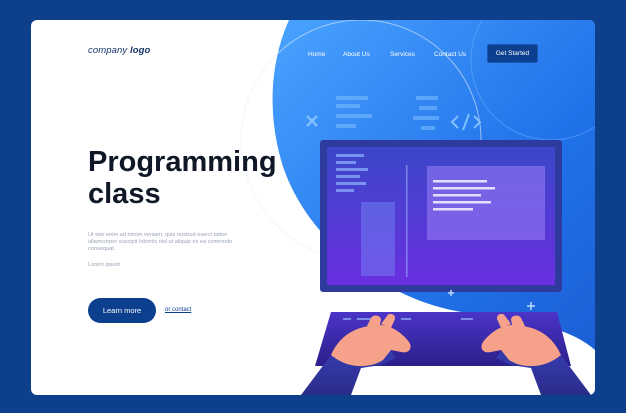 Image resolution: width=626 pixels, height=413 pixels. What do you see at coordinates (312, 121) in the screenshot?
I see `close-symbol-icon` at bounding box center [312, 121].